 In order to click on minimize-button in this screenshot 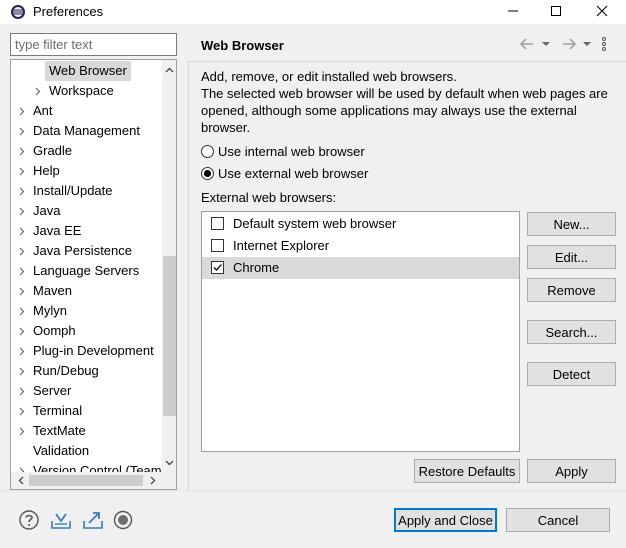, I will do `click(513, 12)`.